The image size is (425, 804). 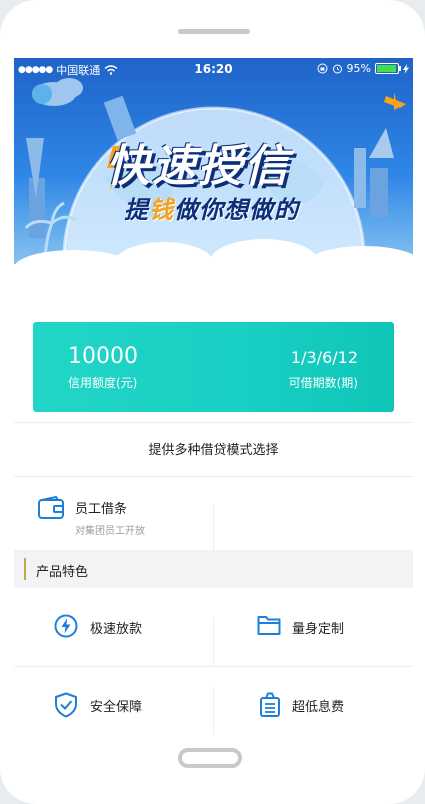 What do you see at coordinates (269, 625) in the screenshot?
I see `folder-icon` at bounding box center [269, 625].